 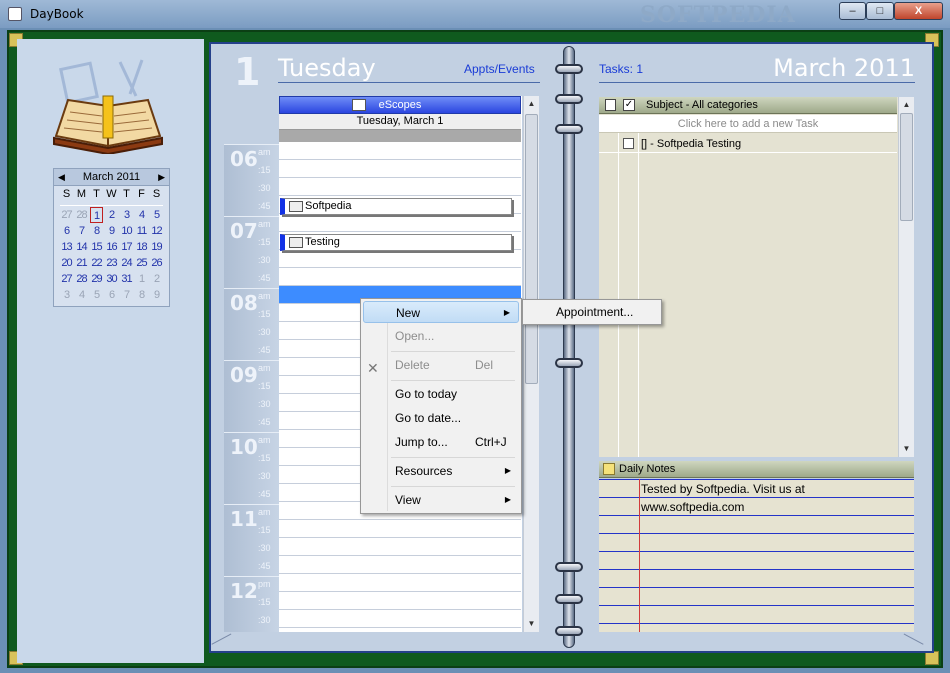 I want to click on calendar-day: 18, so click(x=141, y=247).